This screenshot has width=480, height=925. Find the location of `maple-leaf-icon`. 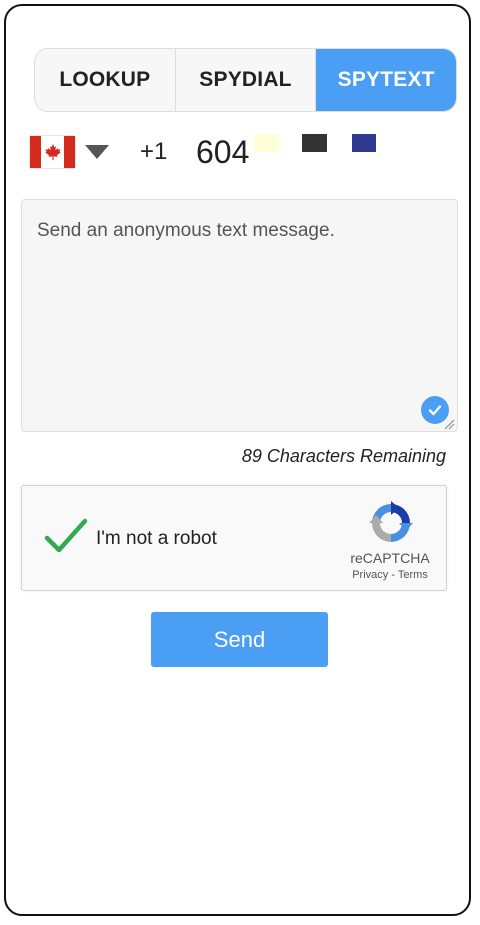

maple-leaf-icon is located at coordinates (52, 152).